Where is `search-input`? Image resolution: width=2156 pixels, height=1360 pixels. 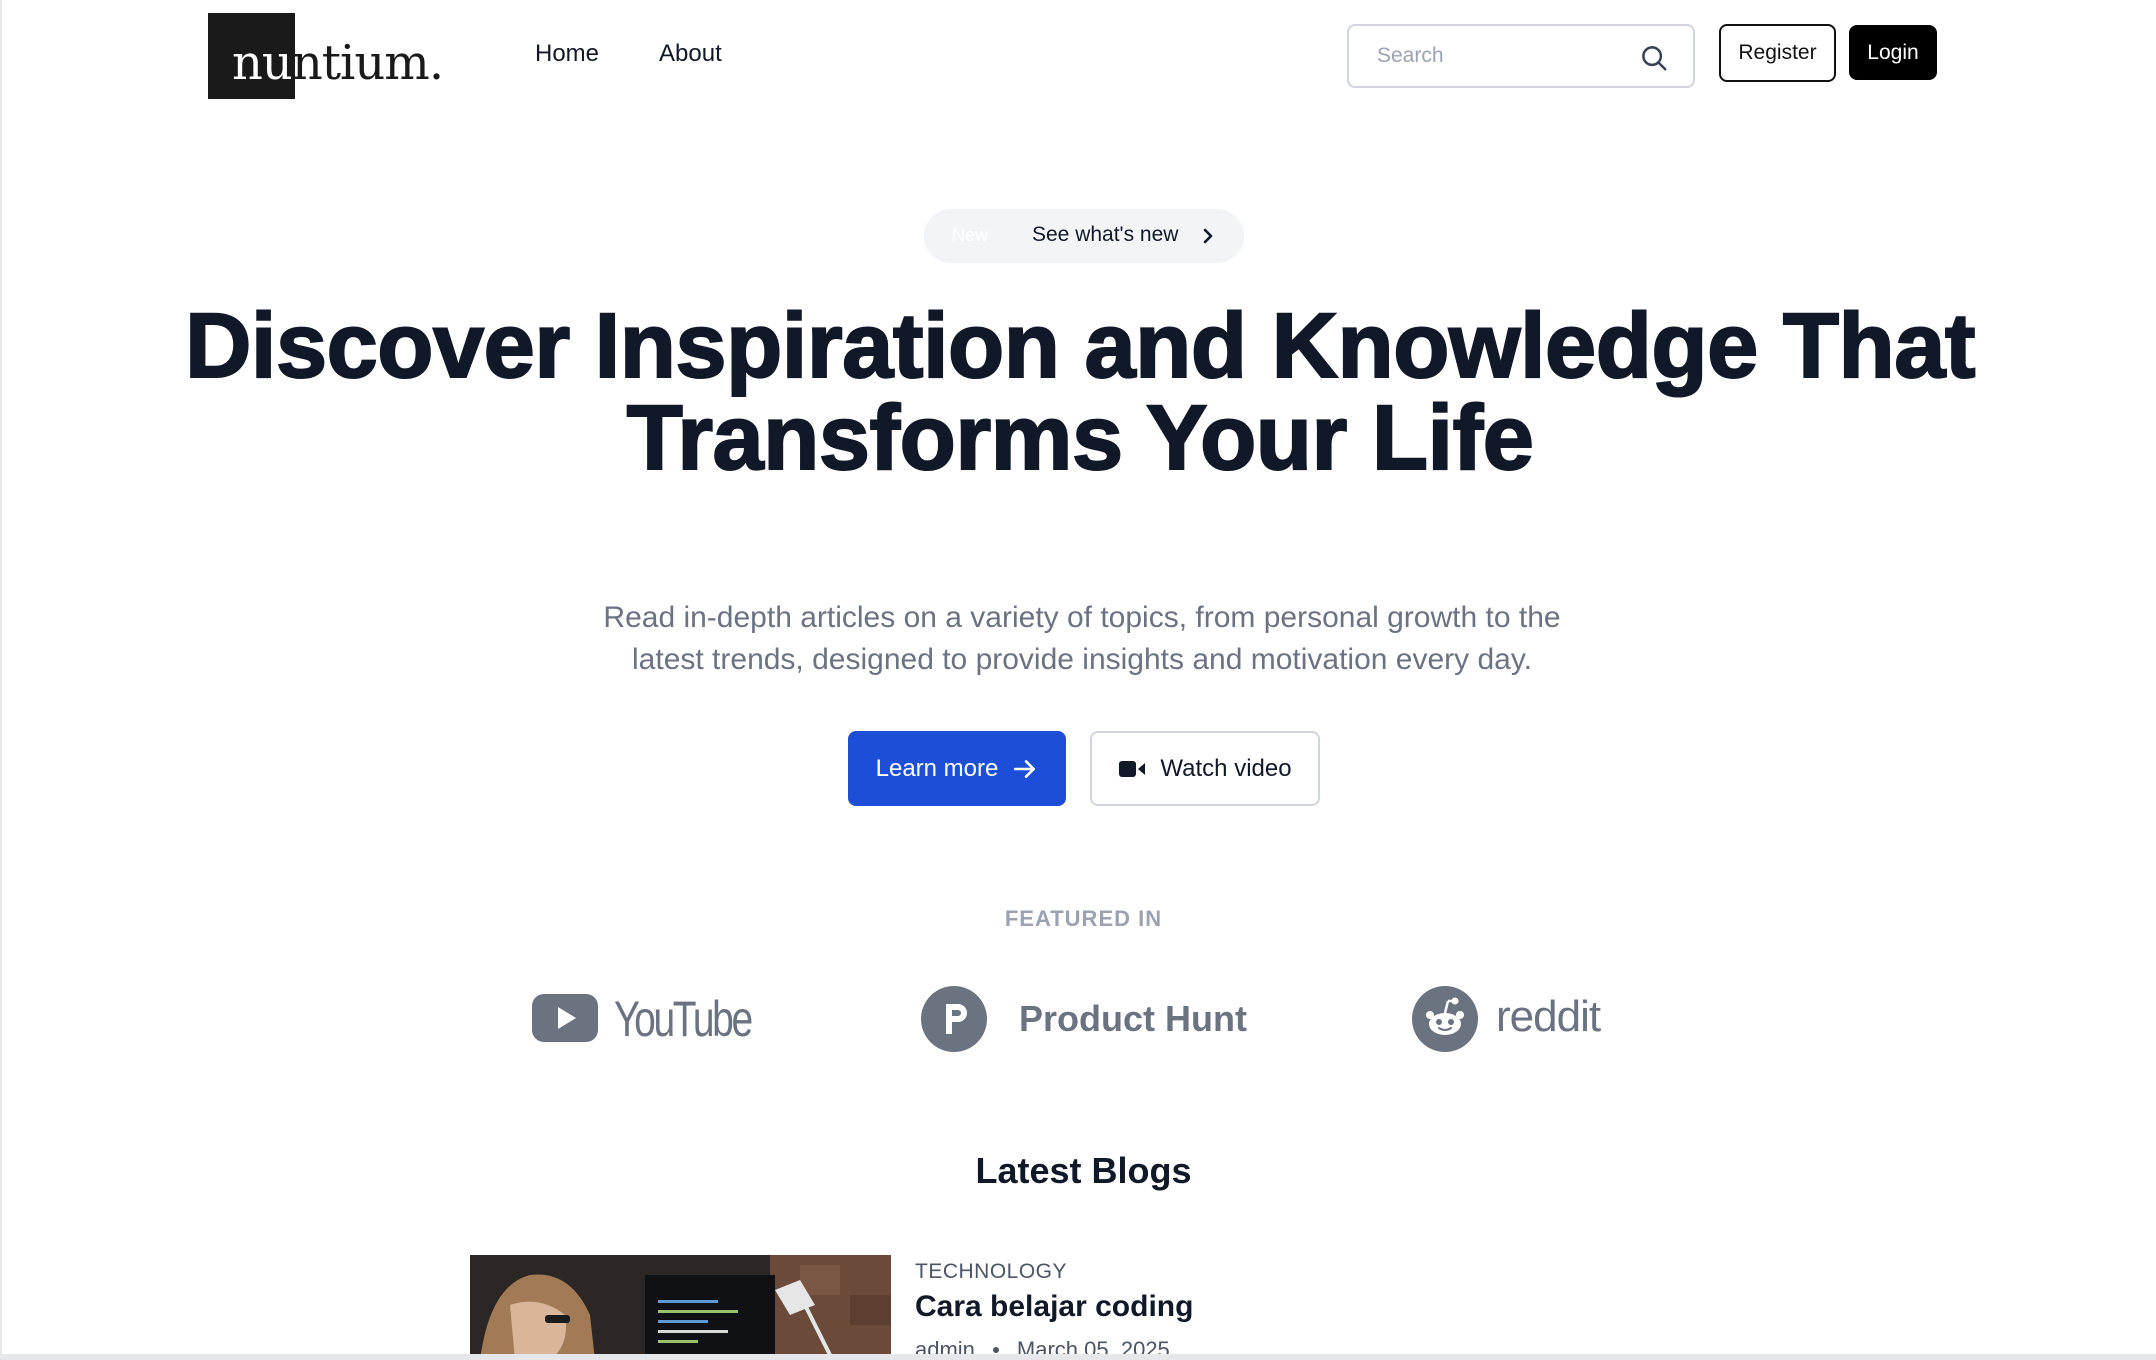
search-input is located at coordinates (1502, 56).